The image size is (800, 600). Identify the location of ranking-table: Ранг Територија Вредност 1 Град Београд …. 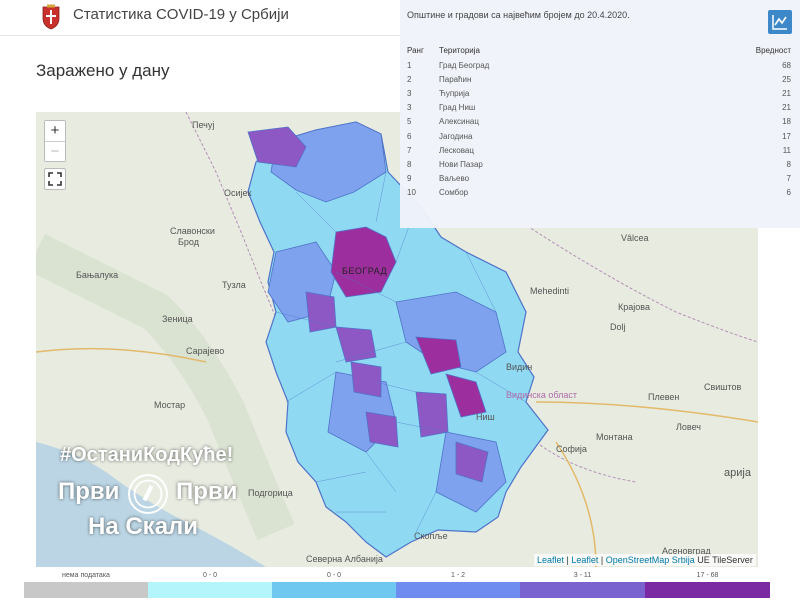
(600, 121).